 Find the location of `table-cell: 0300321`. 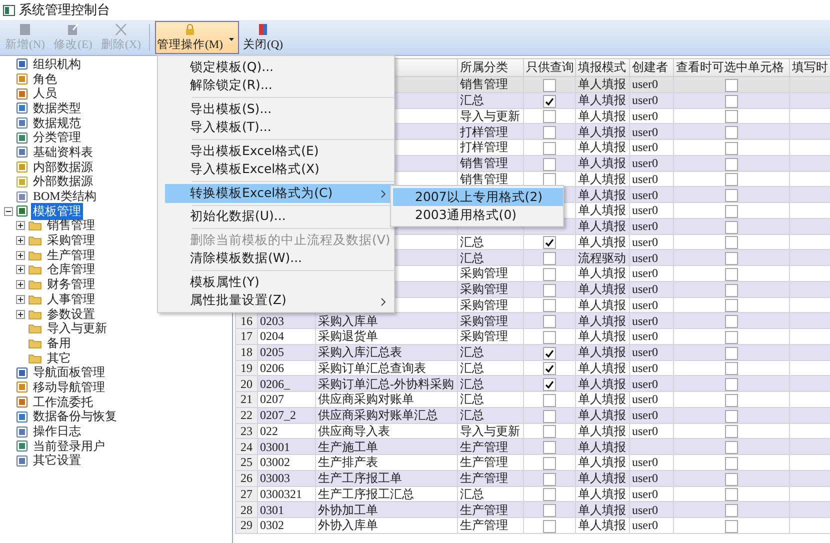

table-cell: 0300321 is located at coordinates (281, 493).